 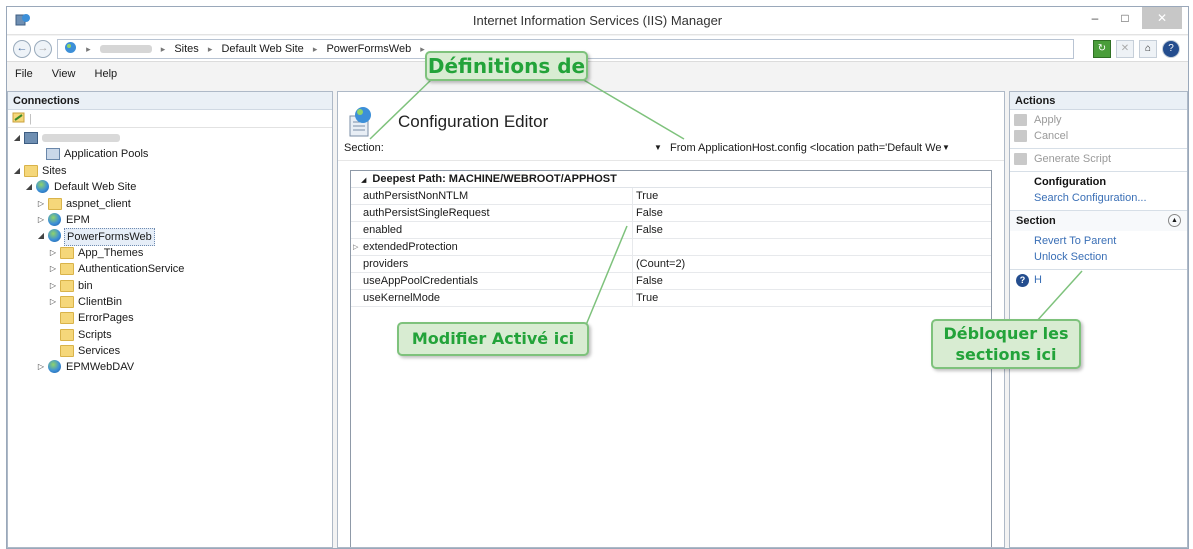 What do you see at coordinates (633, 109) in the screenshot?
I see `pointer-to-from` at bounding box center [633, 109].